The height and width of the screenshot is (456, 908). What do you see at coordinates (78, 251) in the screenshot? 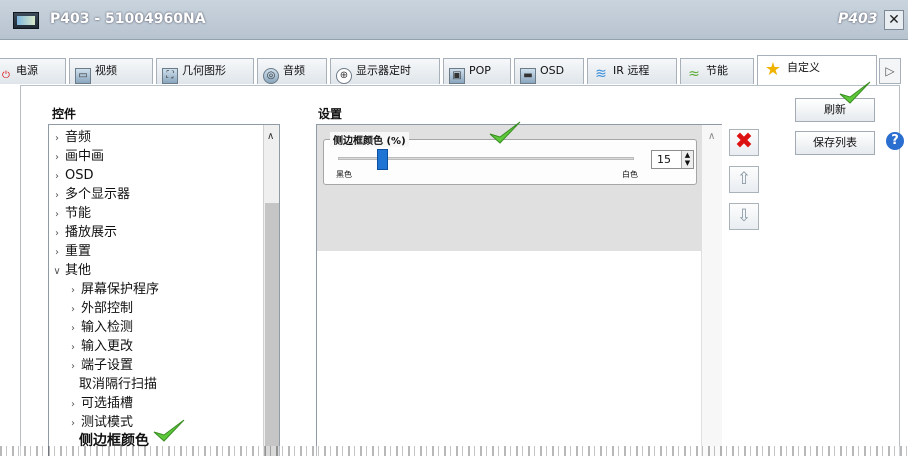
I see `tree-item-label: 重置` at bounding box center [78, 251].